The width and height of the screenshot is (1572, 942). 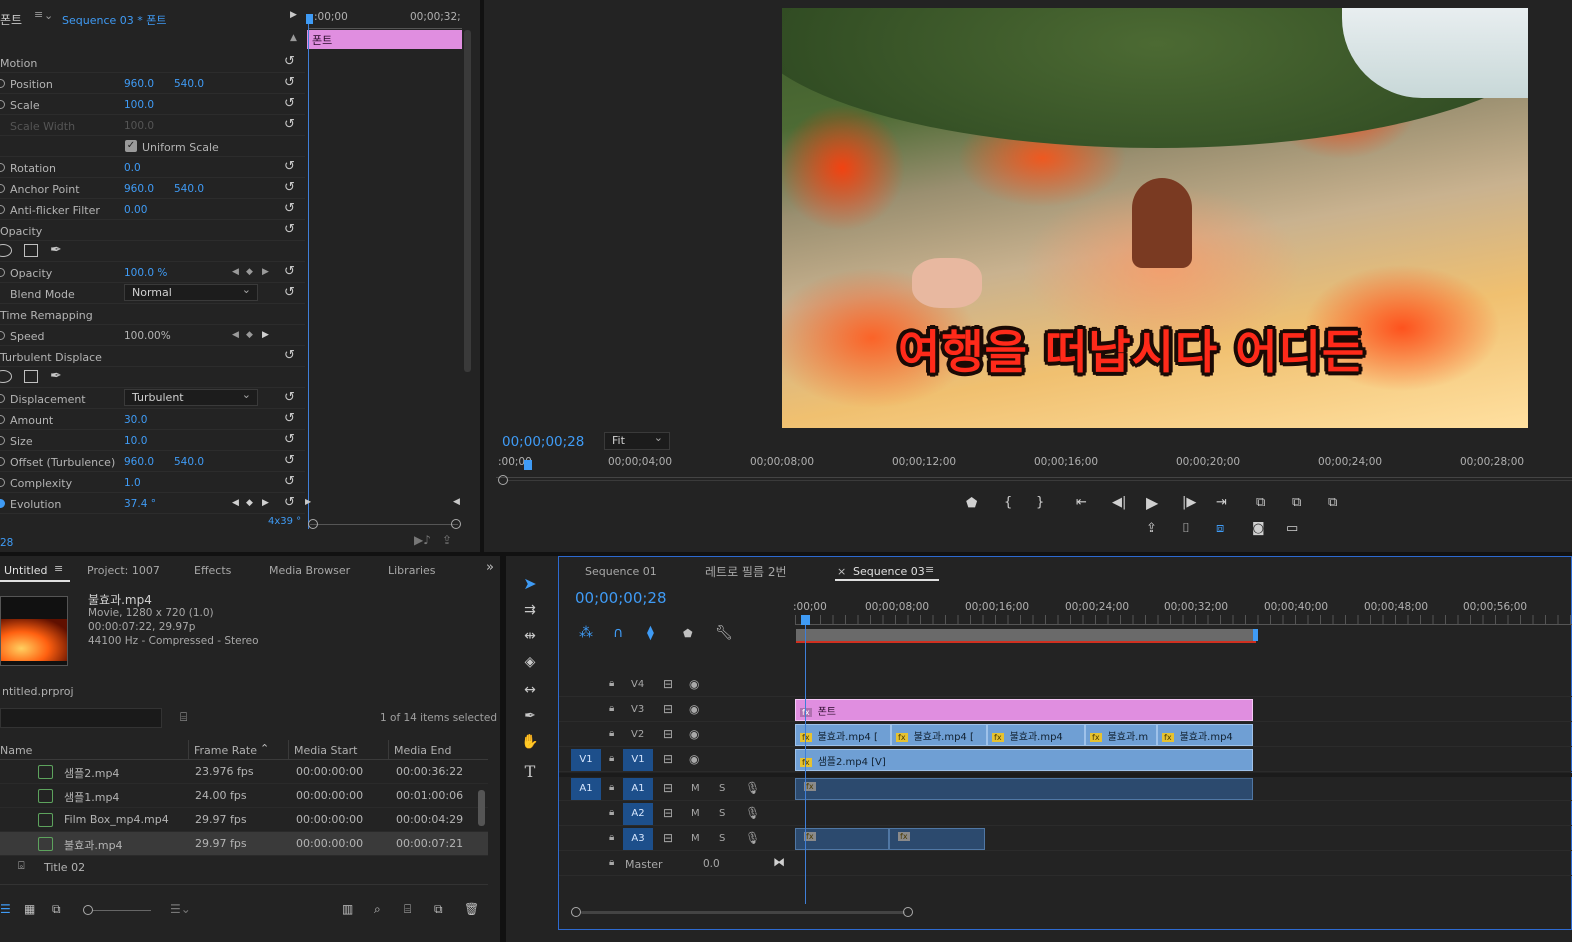 What do you see at coordinates (135, 420) in the screenshot?
I see `amount-value: 30.0` at bounding box center [135, 420].